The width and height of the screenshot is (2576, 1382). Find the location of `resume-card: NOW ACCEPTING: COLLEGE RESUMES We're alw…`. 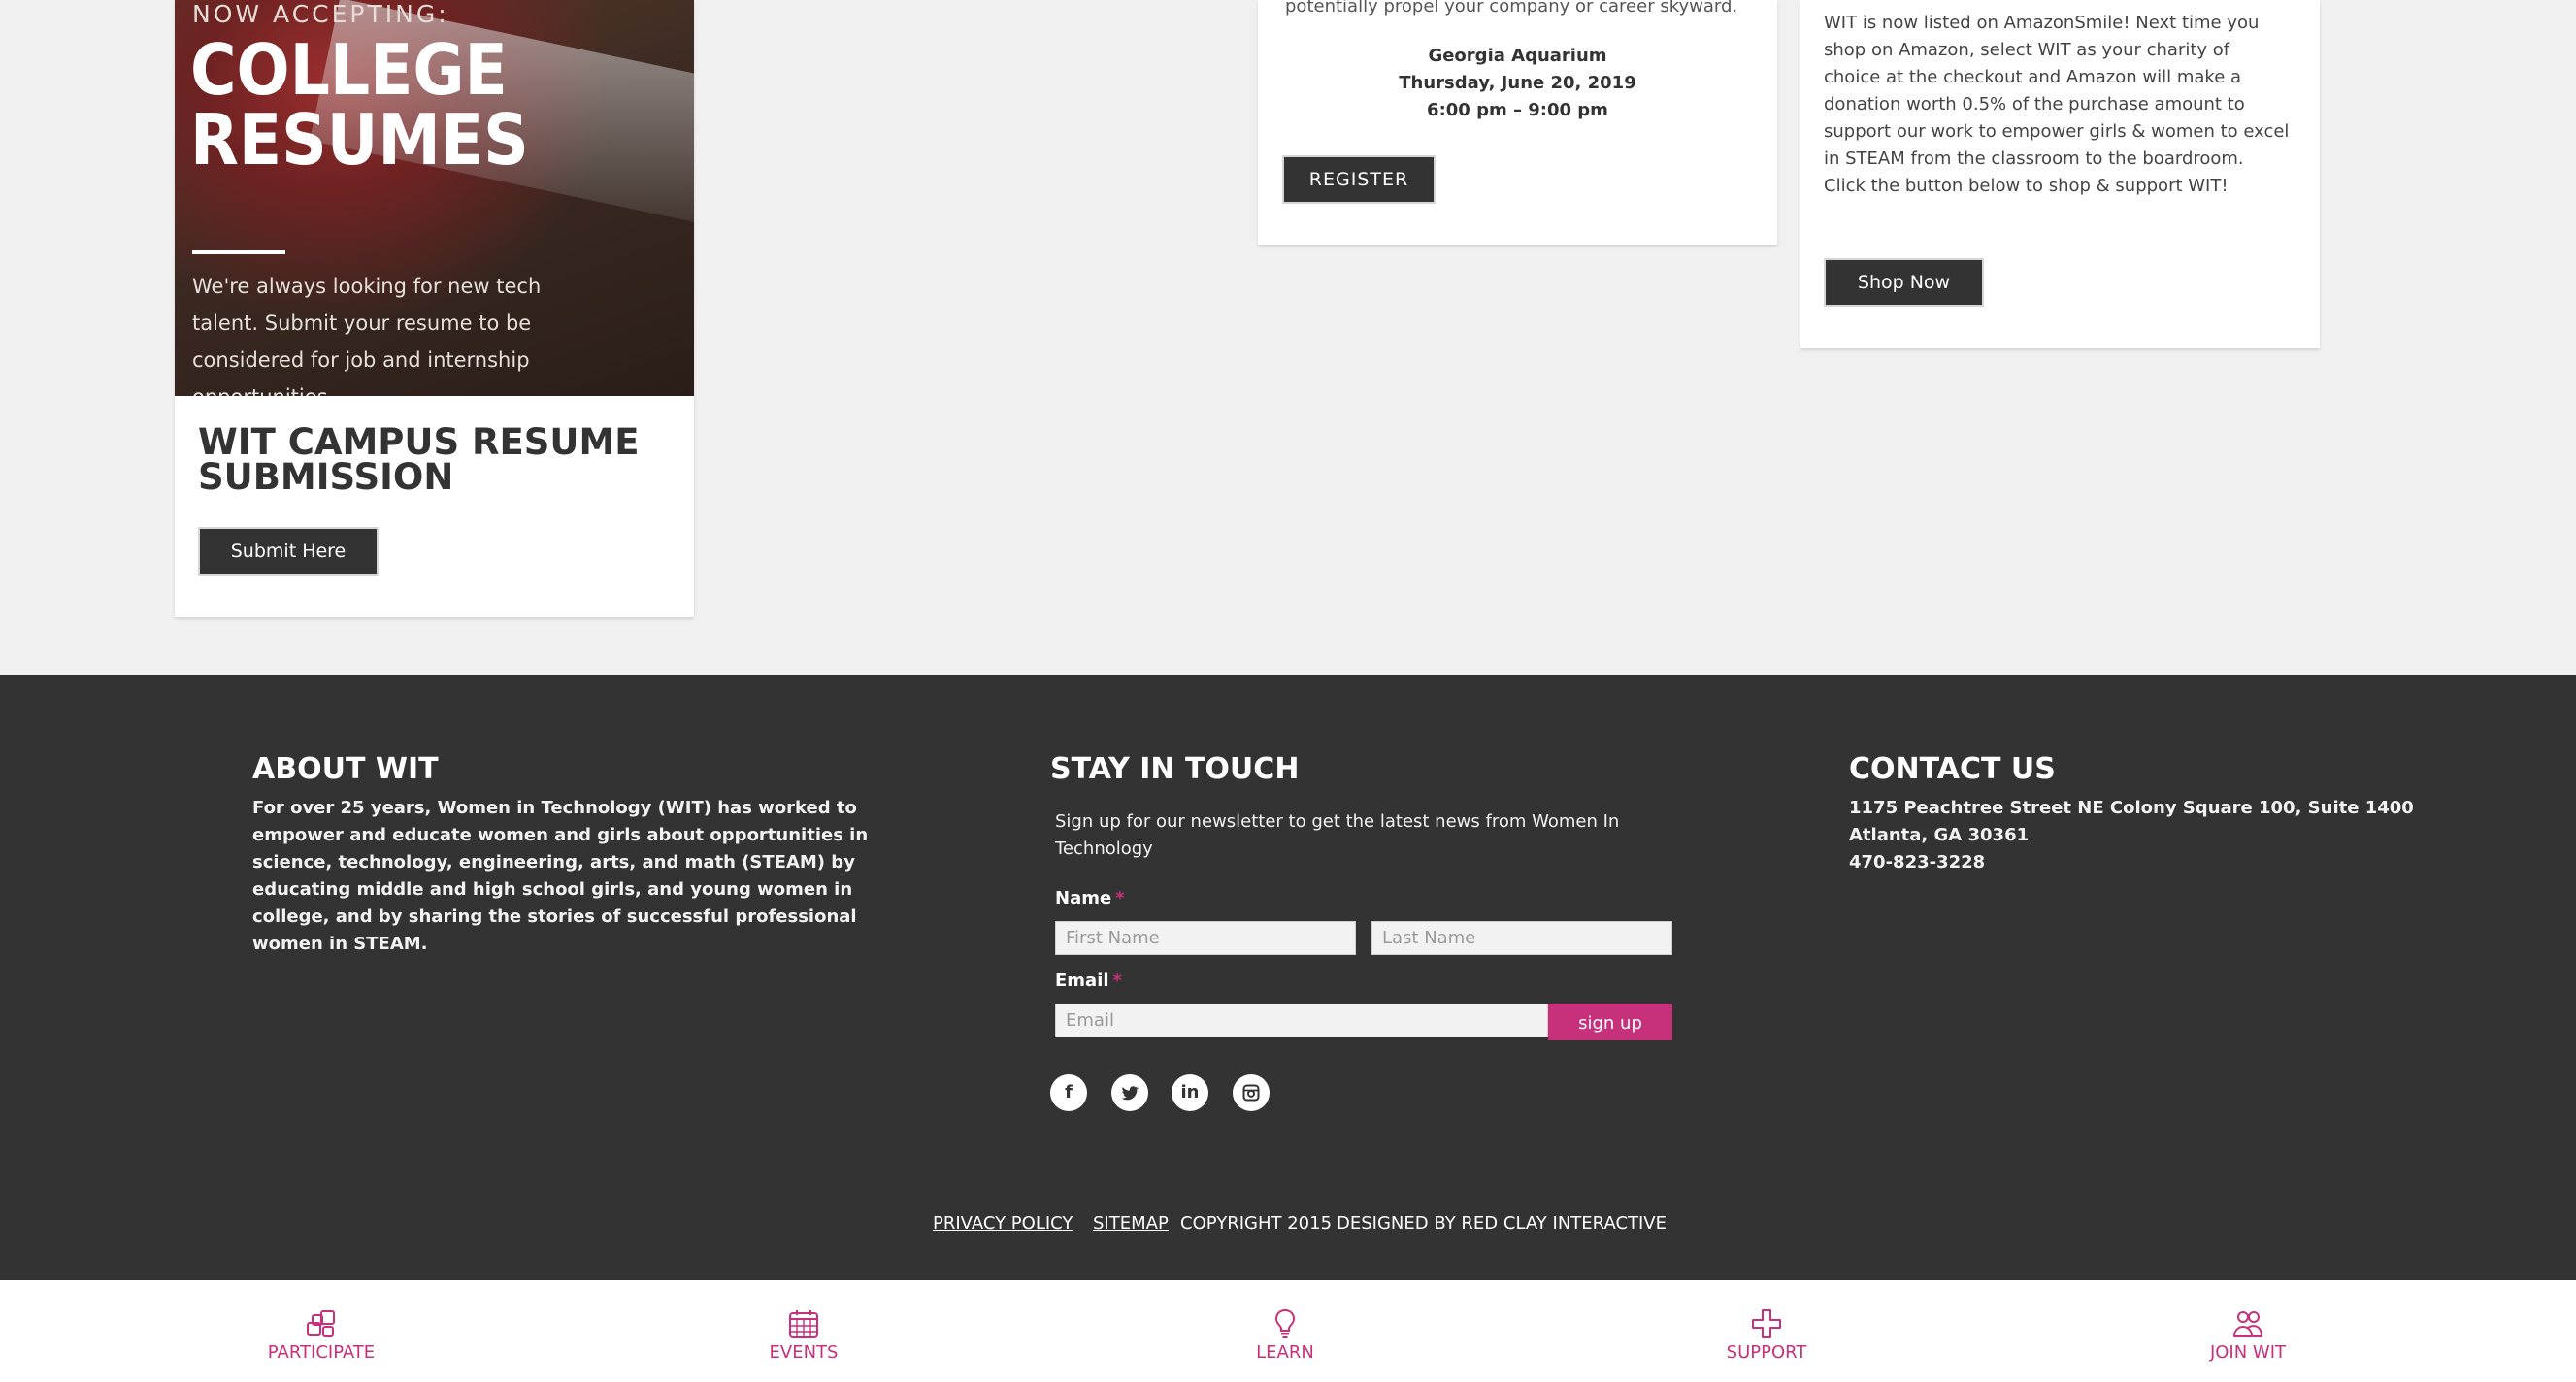

resume-card: NOW ACCEPTING: COLLEGE RESUMES We're alw… is located at coordinates (434, 308).